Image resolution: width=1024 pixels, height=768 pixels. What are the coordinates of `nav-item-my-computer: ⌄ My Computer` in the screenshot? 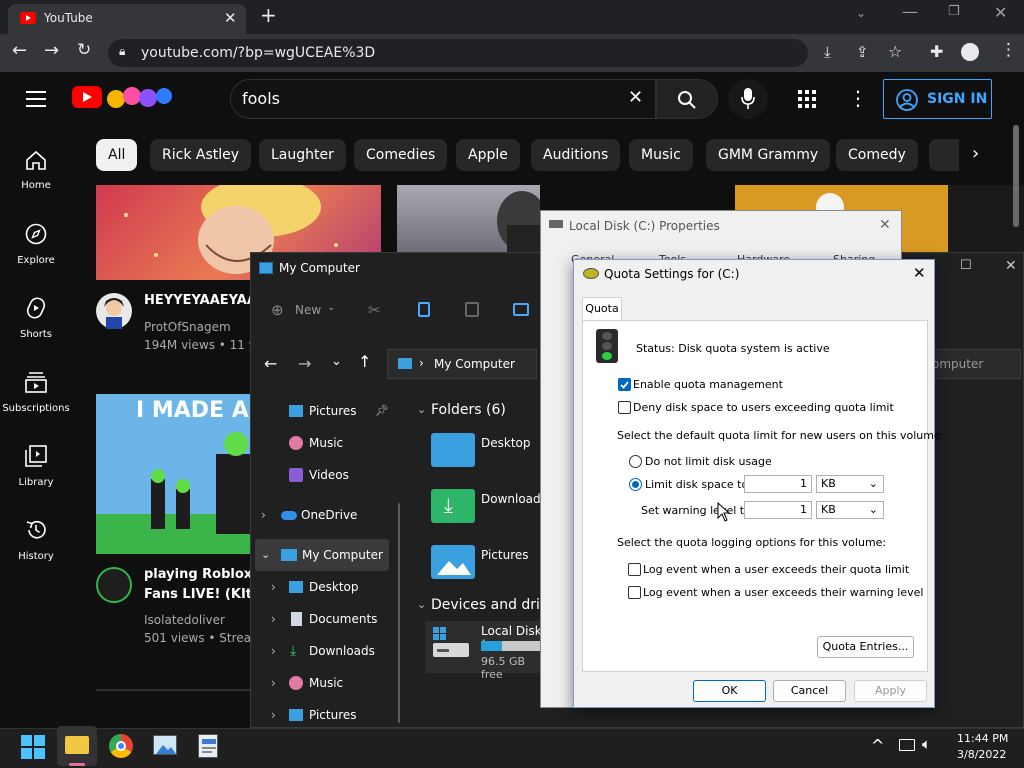 It's located at (322, 555).